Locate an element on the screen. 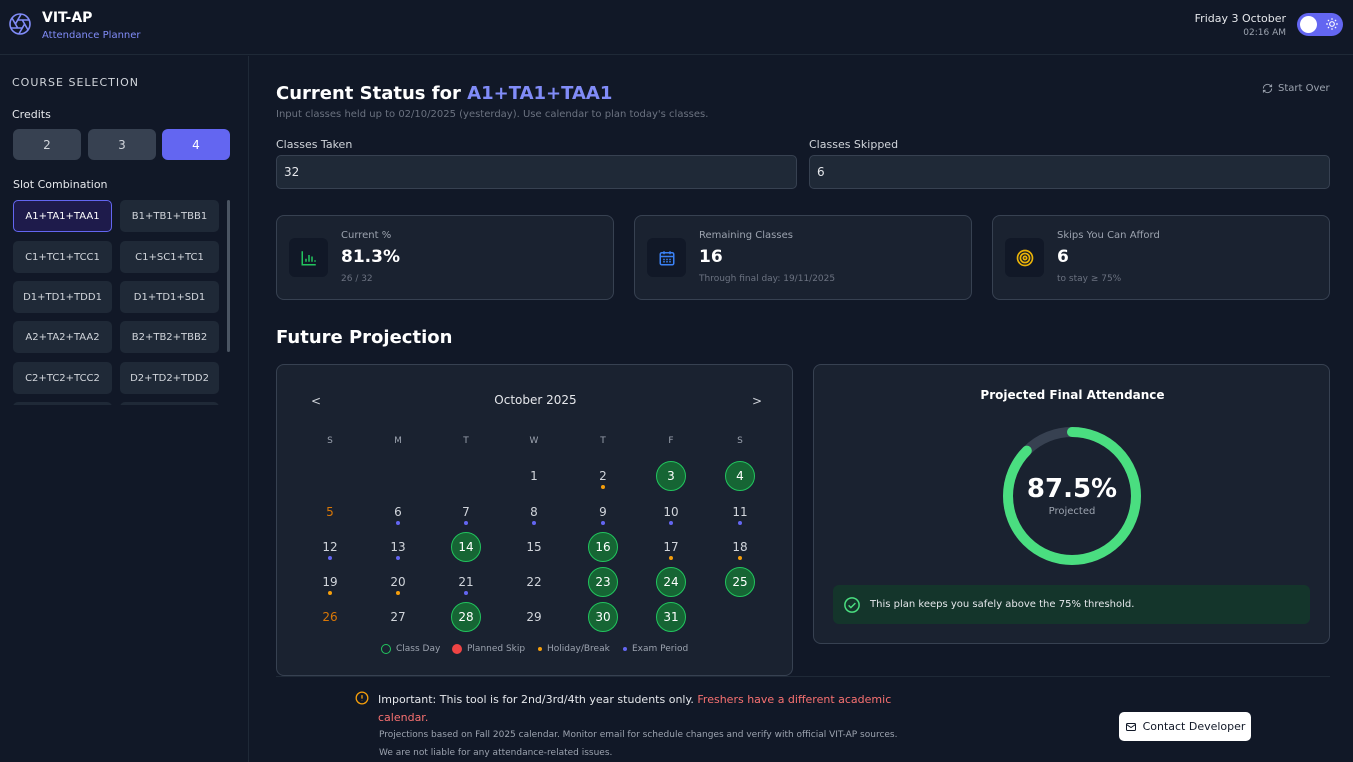  calendar-day-number: 12 is located at coordinates (330, 547).